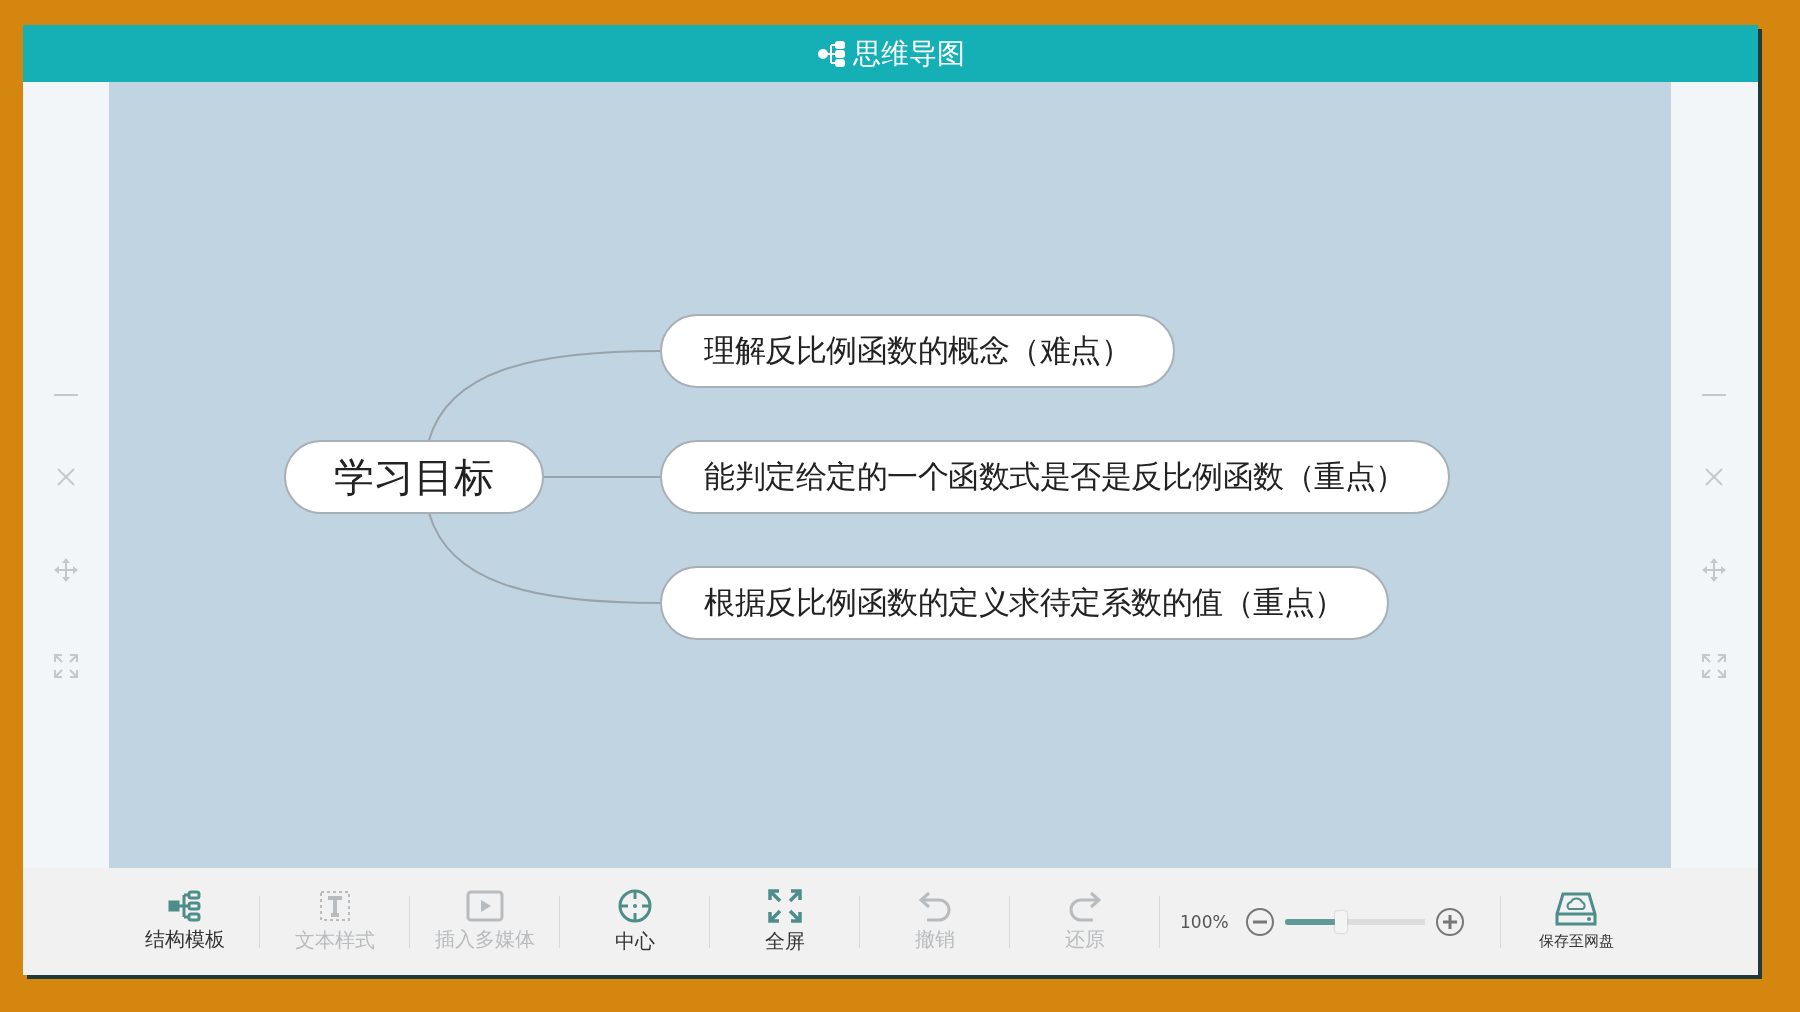  What do you see at coordinates (1259, 921) in the screenshot?
I see `zoom-out-icon` at bounding box center [1259, 921].